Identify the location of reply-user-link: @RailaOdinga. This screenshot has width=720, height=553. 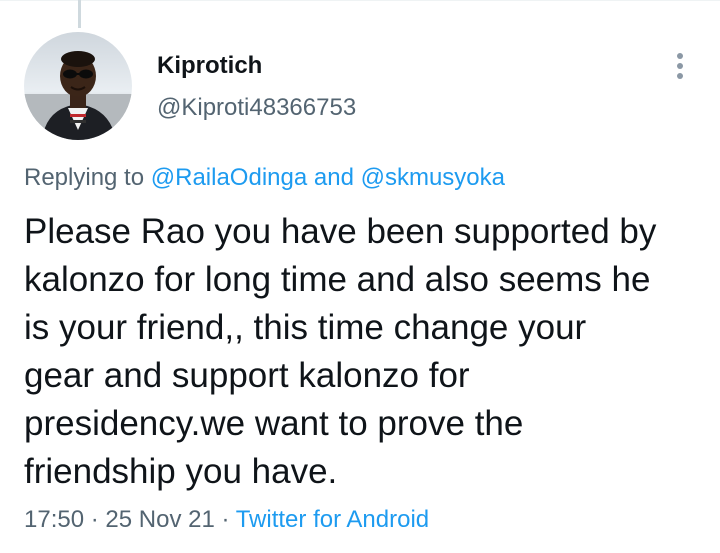
(229, 177).